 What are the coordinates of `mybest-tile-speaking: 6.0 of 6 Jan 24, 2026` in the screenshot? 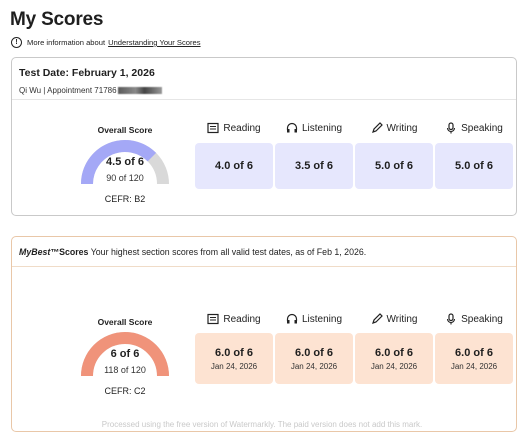 It's located at (474, 358).